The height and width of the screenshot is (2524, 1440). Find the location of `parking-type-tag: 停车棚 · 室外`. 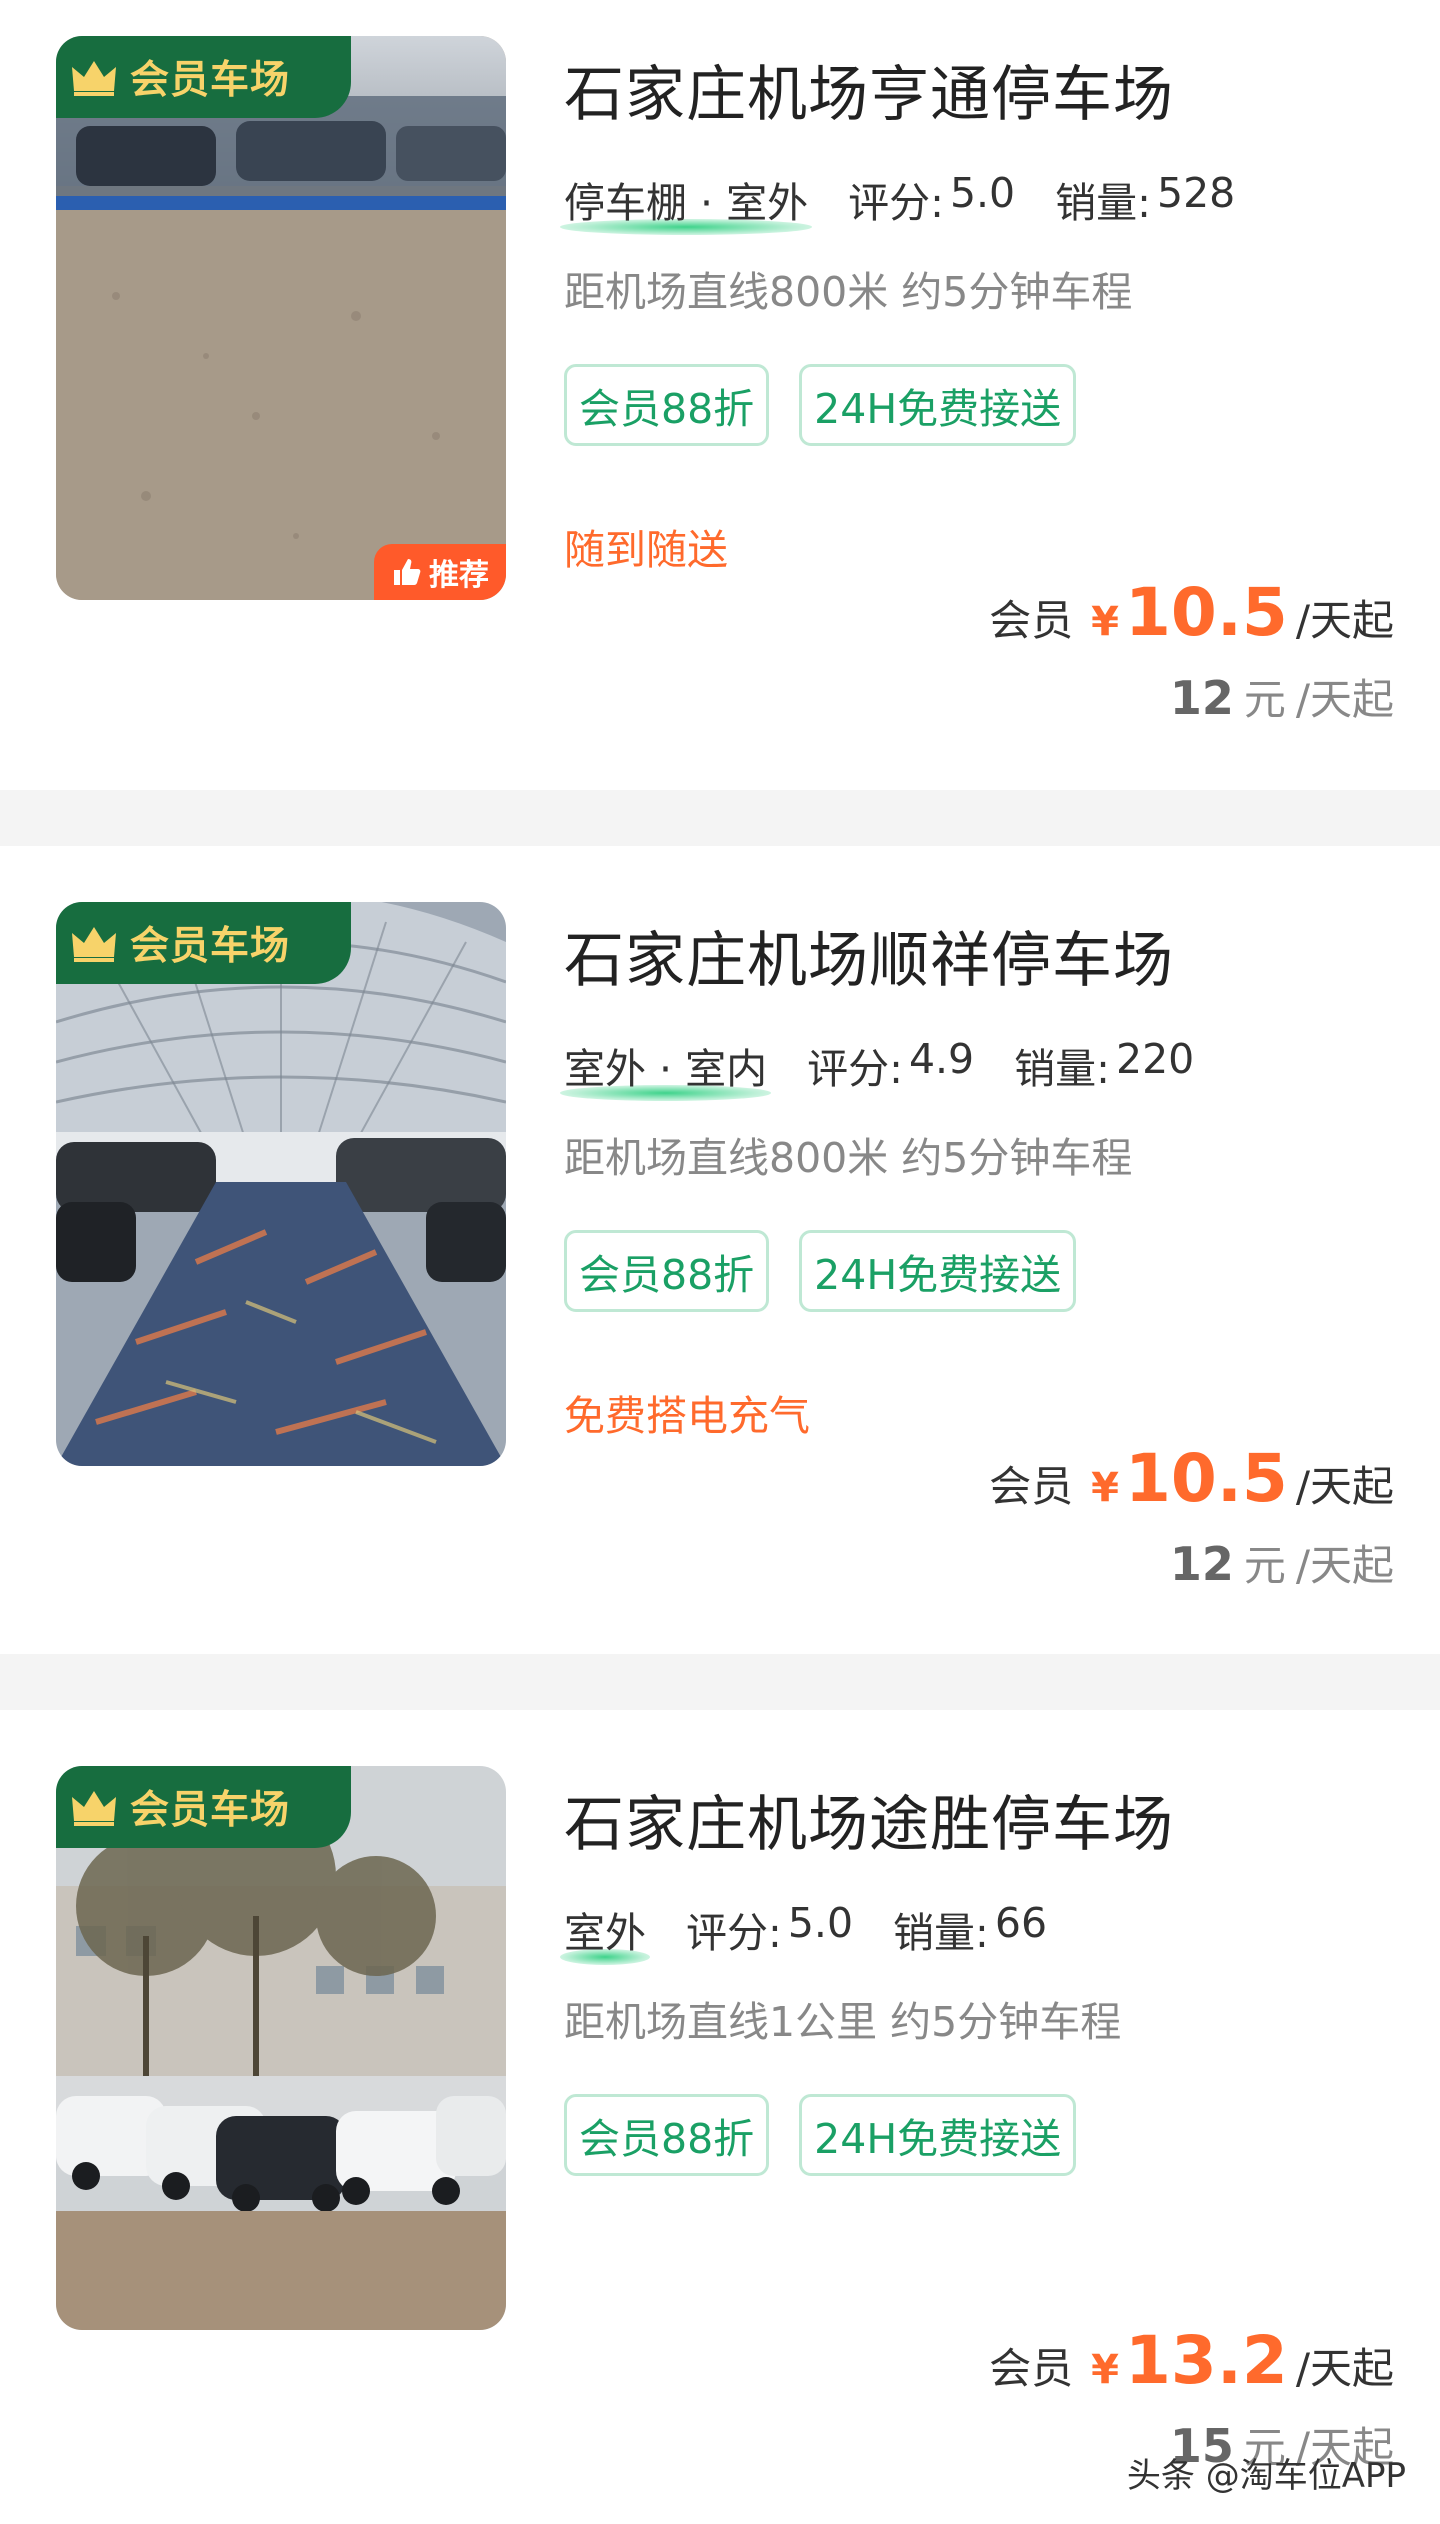

parking-type-tag: 停车棚 · 室外 is located at coordinates (686, 202).